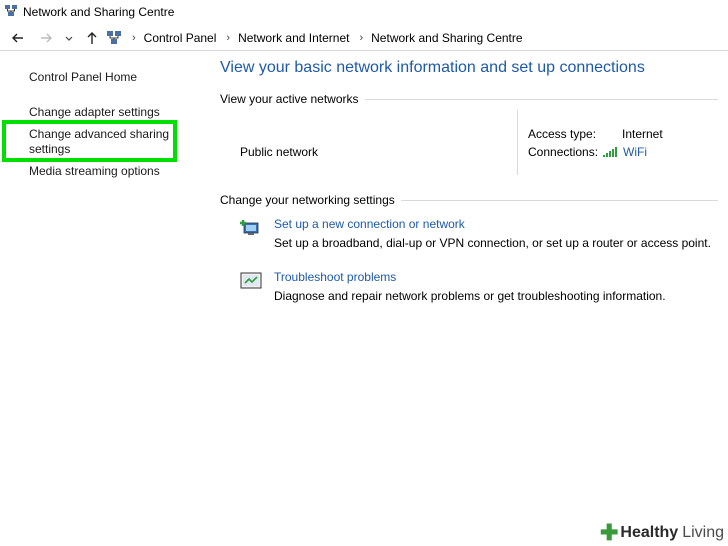  I want to click on watermark-logo: ✚ Healthy Living, so click(662, 533).